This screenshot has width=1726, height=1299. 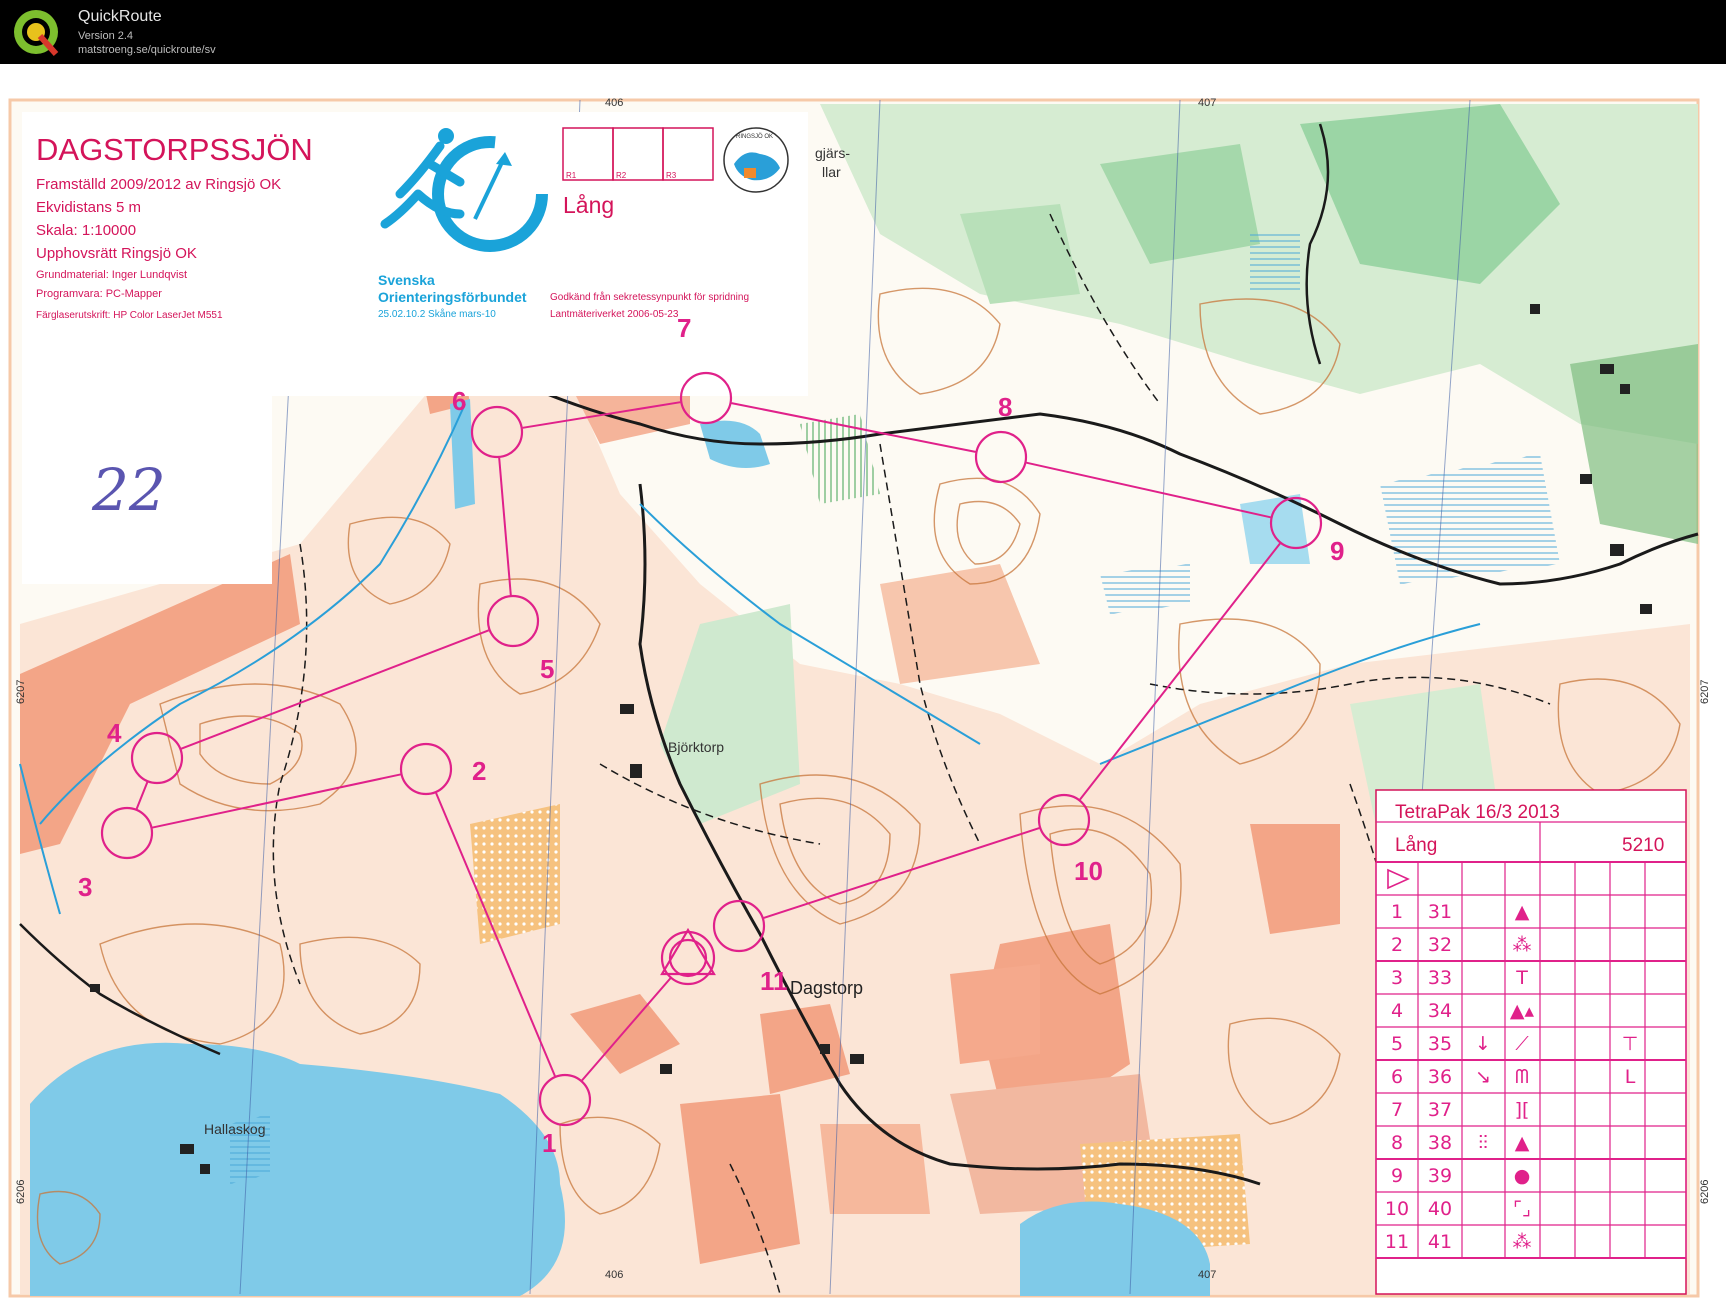 I want to click on row-code: 33, so click(x=1440, y=978).